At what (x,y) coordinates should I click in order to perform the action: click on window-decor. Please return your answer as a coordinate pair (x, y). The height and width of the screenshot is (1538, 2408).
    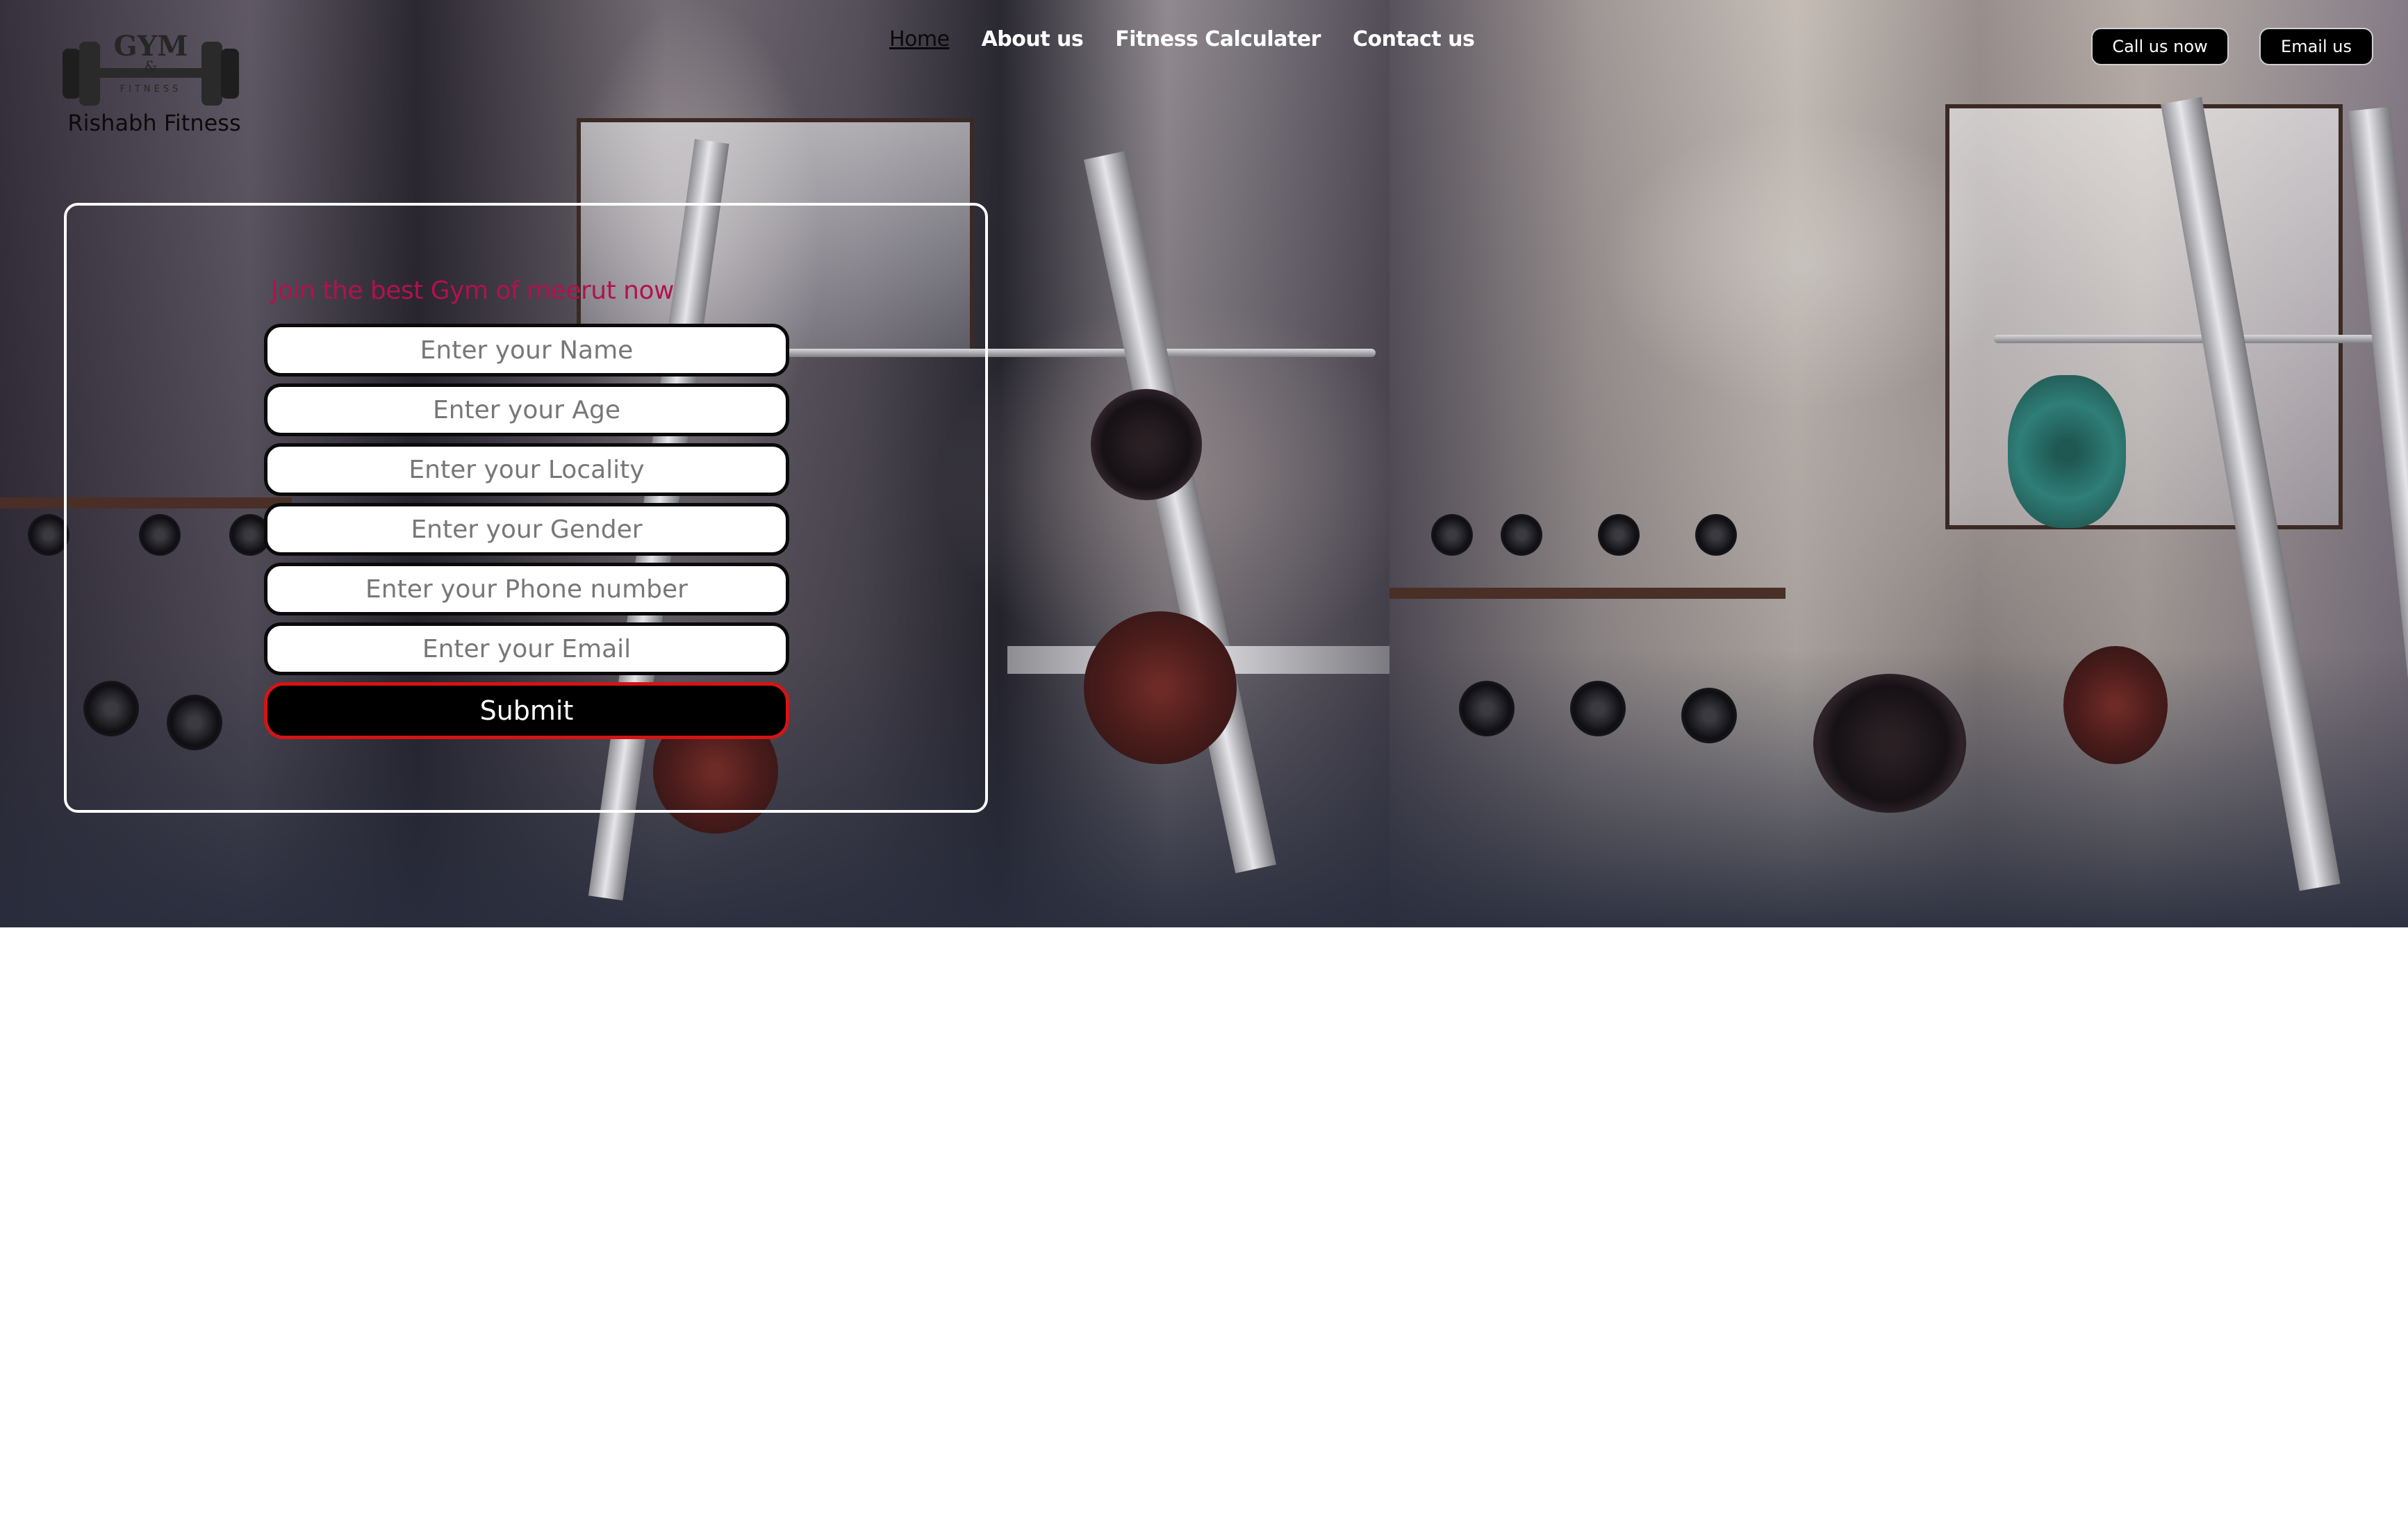
    Looking at the image, I should click on (2144, 317).